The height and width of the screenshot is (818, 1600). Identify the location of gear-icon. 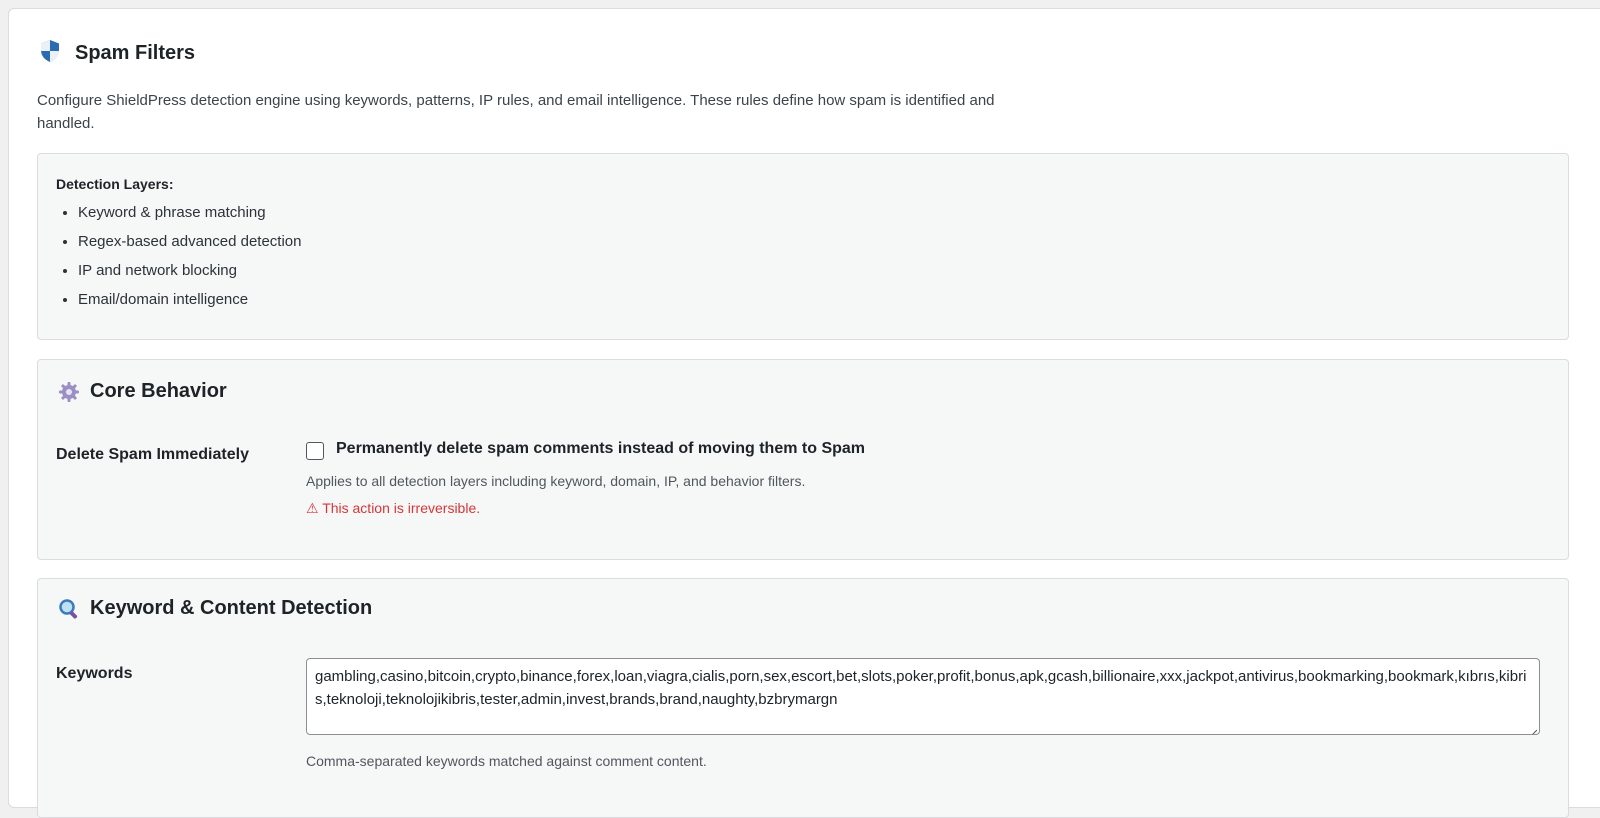
(69, 392).